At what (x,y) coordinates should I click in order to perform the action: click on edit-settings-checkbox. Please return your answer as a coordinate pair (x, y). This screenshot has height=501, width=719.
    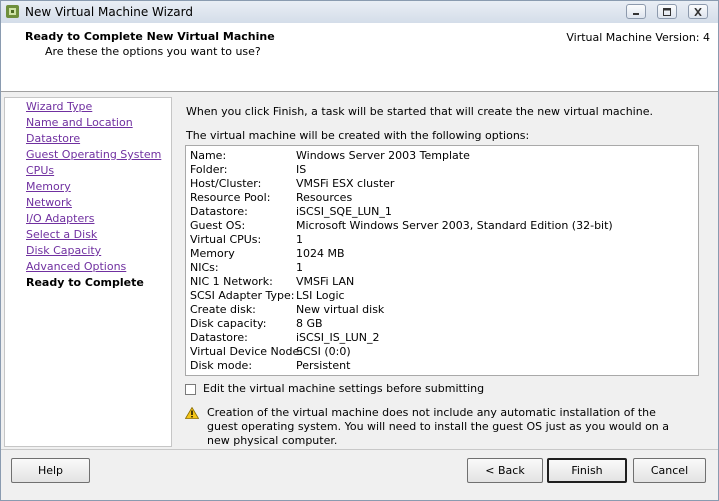
    Looking at the image, I should click on (190, 389).